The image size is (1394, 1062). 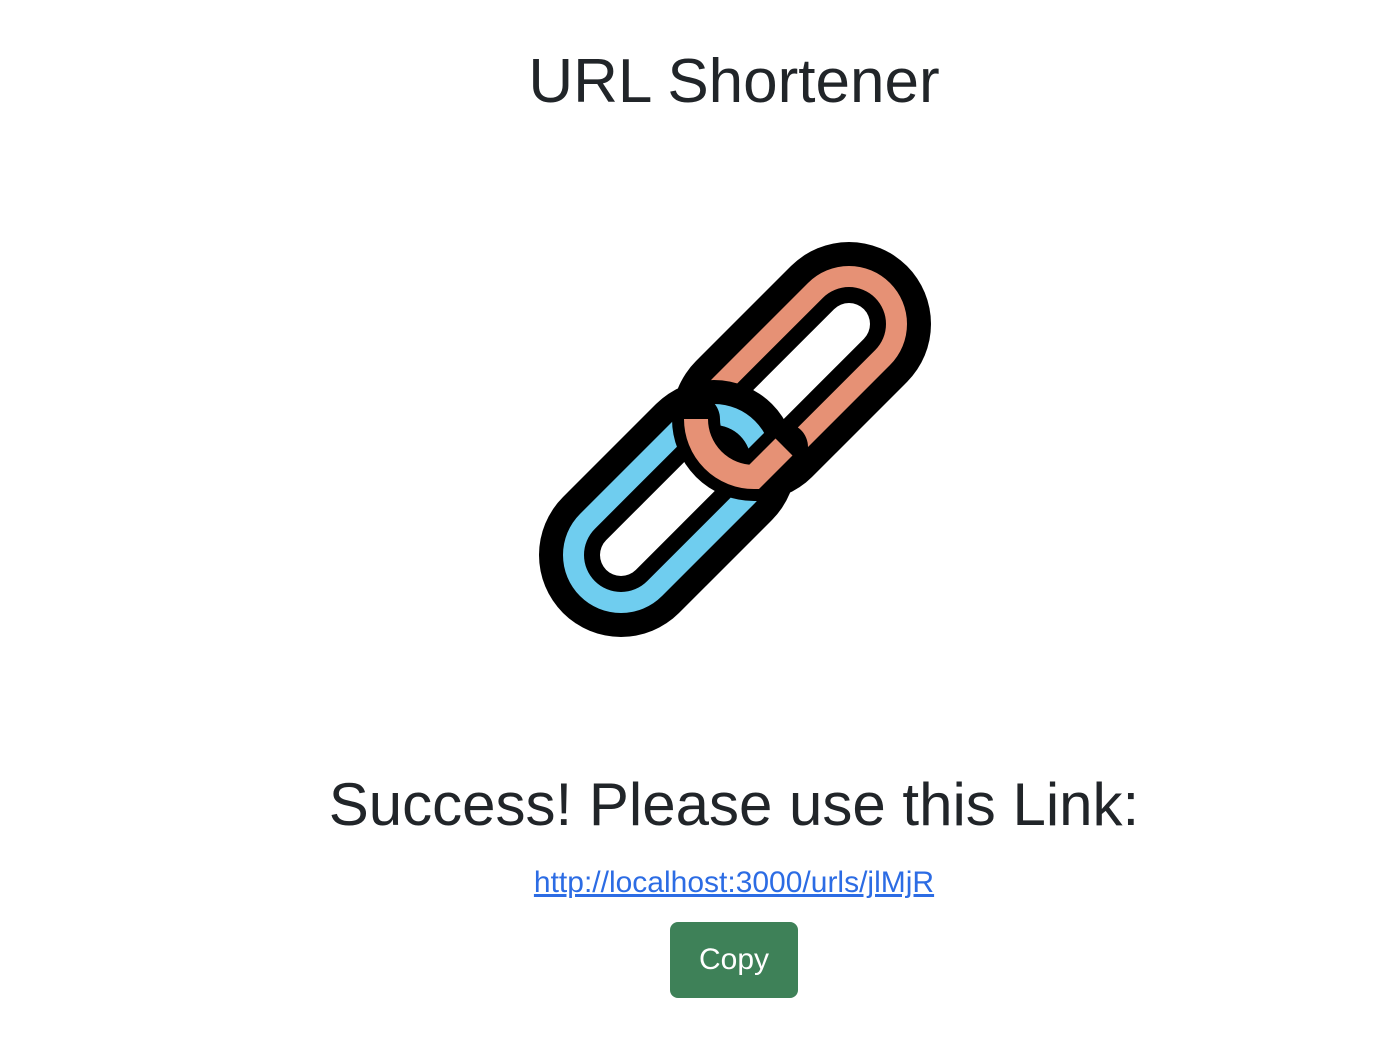 What do you see at coordinates (734, 81) in the screenshot?
I see `page-title: URL Shortener` at bounding box center [734, 81].